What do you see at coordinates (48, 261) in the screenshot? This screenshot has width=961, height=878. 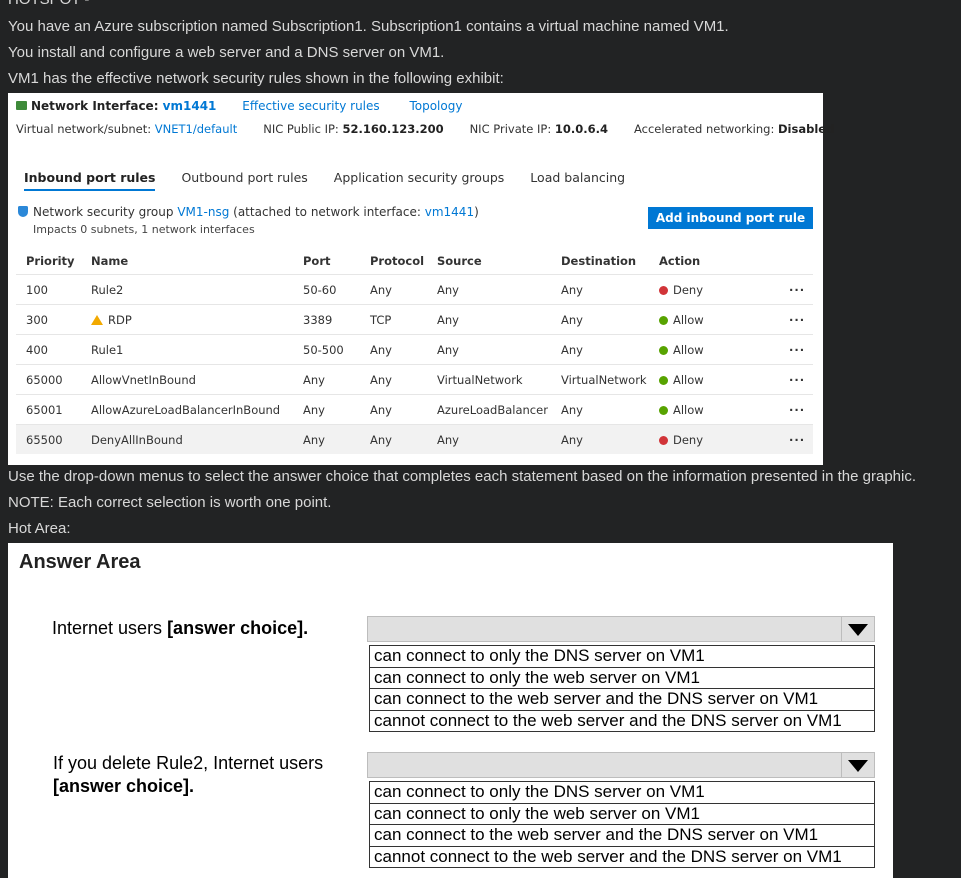 I see `col-priority: Priority` at bounding box center [48, 261].